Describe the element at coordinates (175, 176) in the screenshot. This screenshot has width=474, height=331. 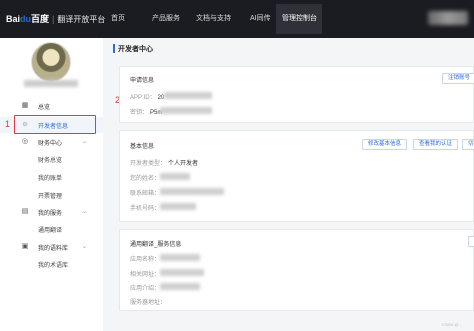
I see `name-blurred` at that location.